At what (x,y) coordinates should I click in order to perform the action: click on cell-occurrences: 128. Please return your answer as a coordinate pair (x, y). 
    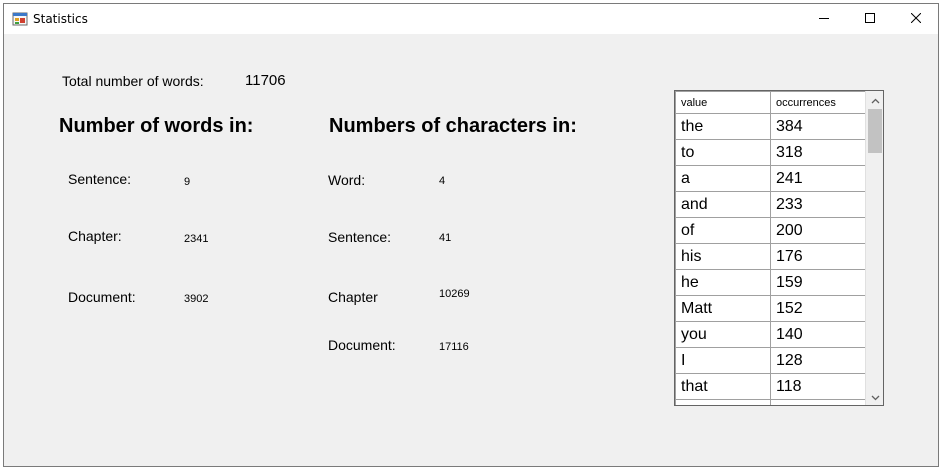
    Looking at the image, I should click on (818, 360).